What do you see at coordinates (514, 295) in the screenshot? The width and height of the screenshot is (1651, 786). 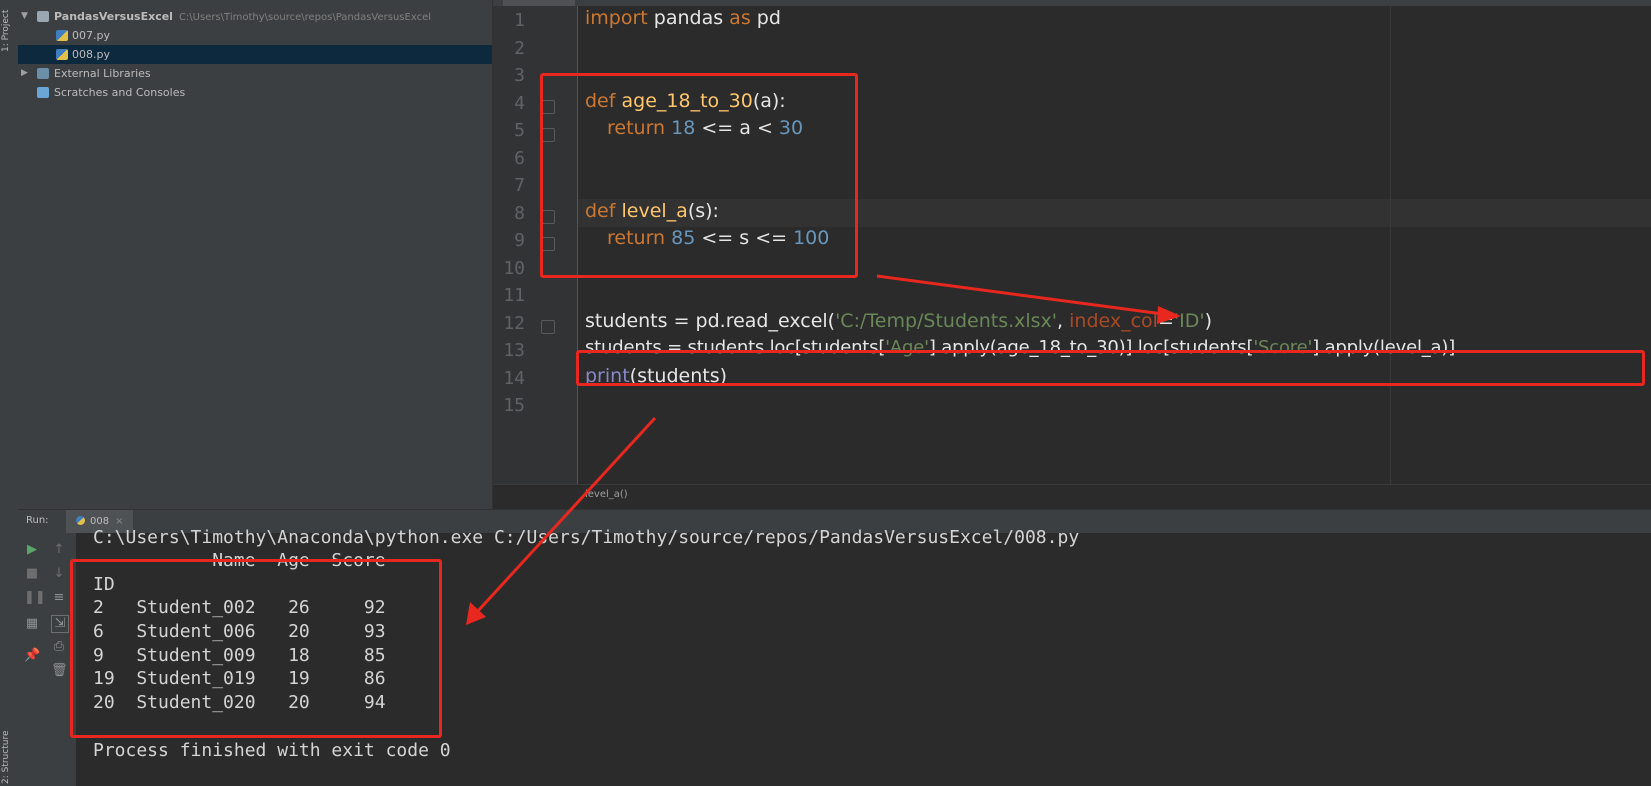 I see `line-number: 11` at bounding box center [514, 295].